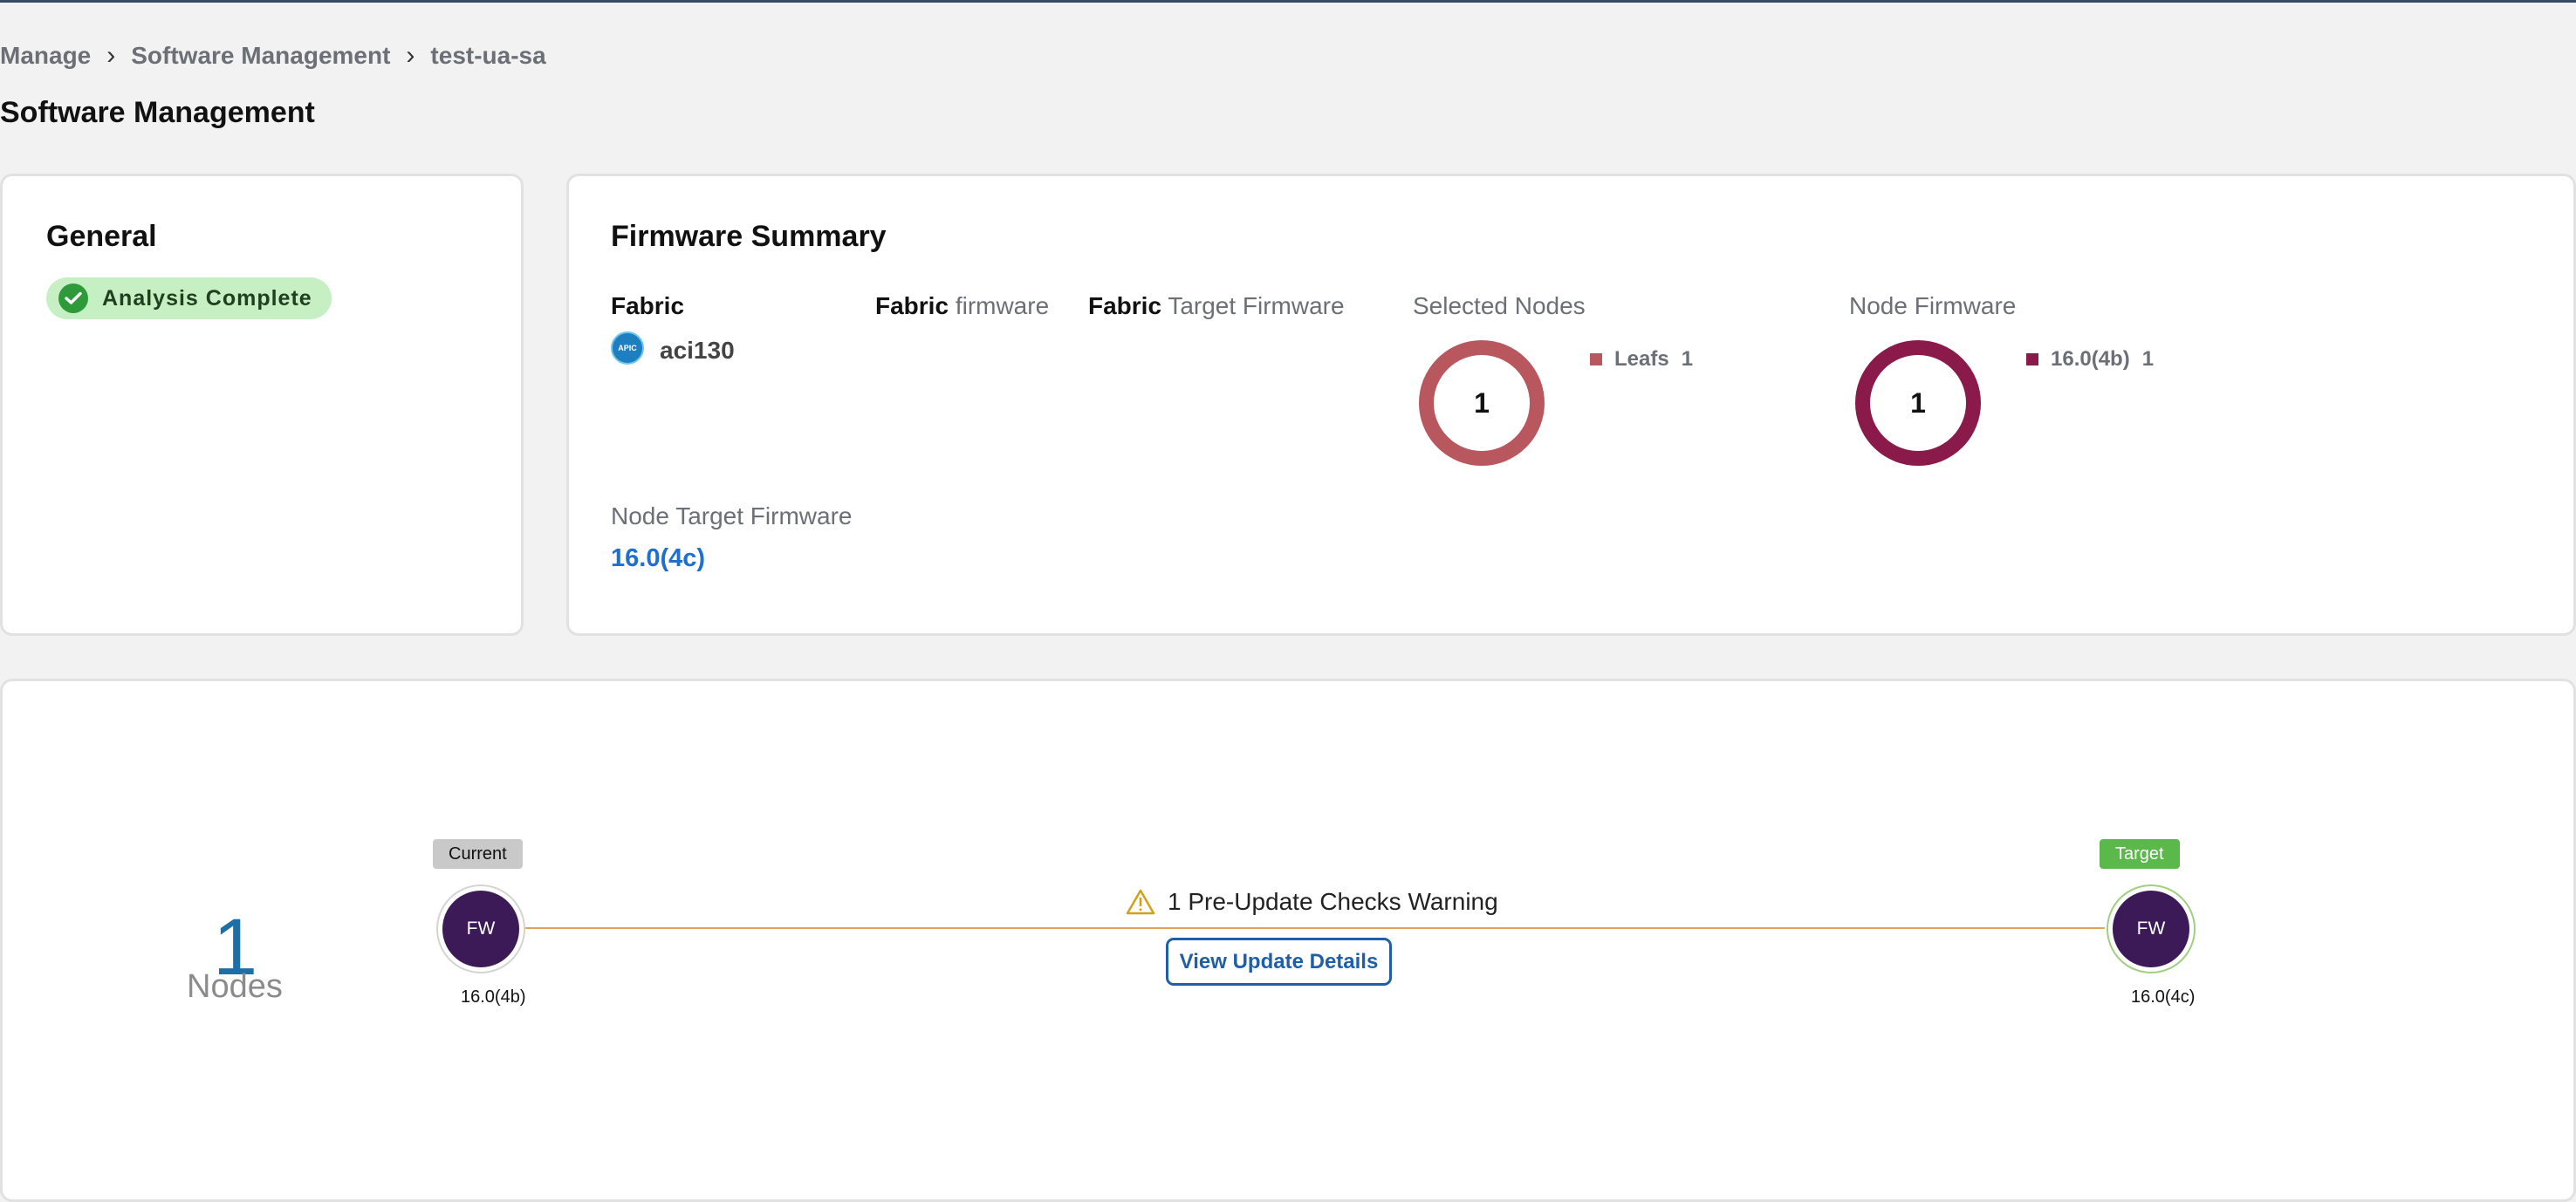  I want to click on nodes-label: Nodes, so click(235, 986).